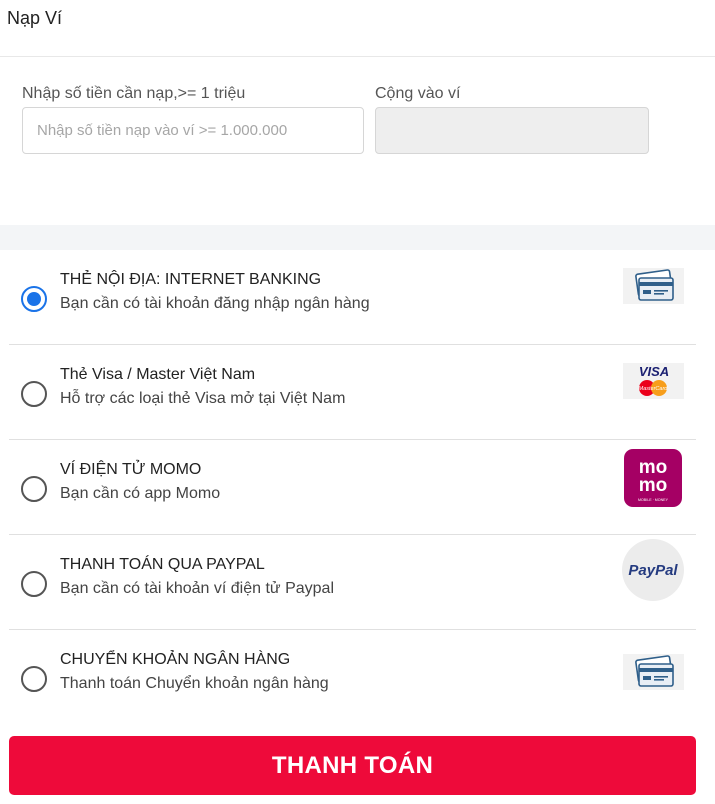 The height and width of the screenshot is (804, 715). What do you see at coordinates (352, 765) in the screenshot?
I see `pay-button: THANH TOÁN` at bounding box center [352, 765].